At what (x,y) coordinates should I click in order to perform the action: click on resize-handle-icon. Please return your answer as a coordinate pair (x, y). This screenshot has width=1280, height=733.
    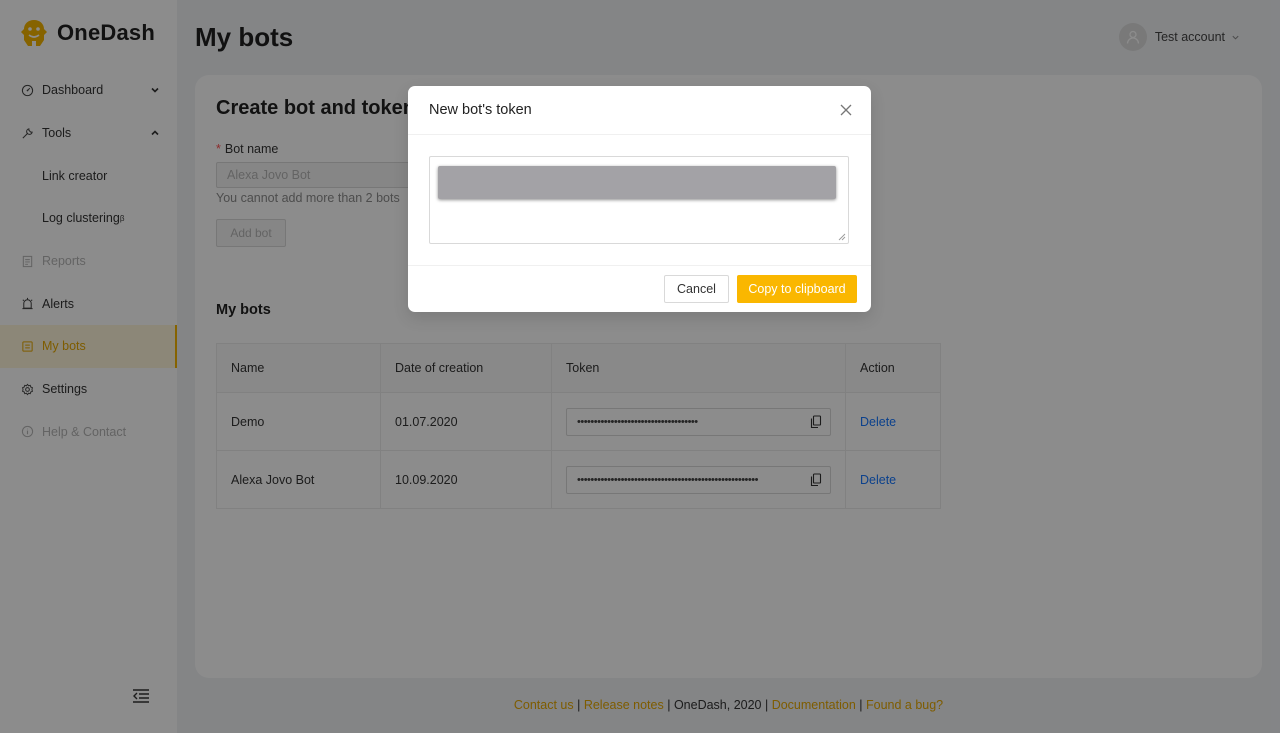
    Looking at the image, I should click on (842, 237).